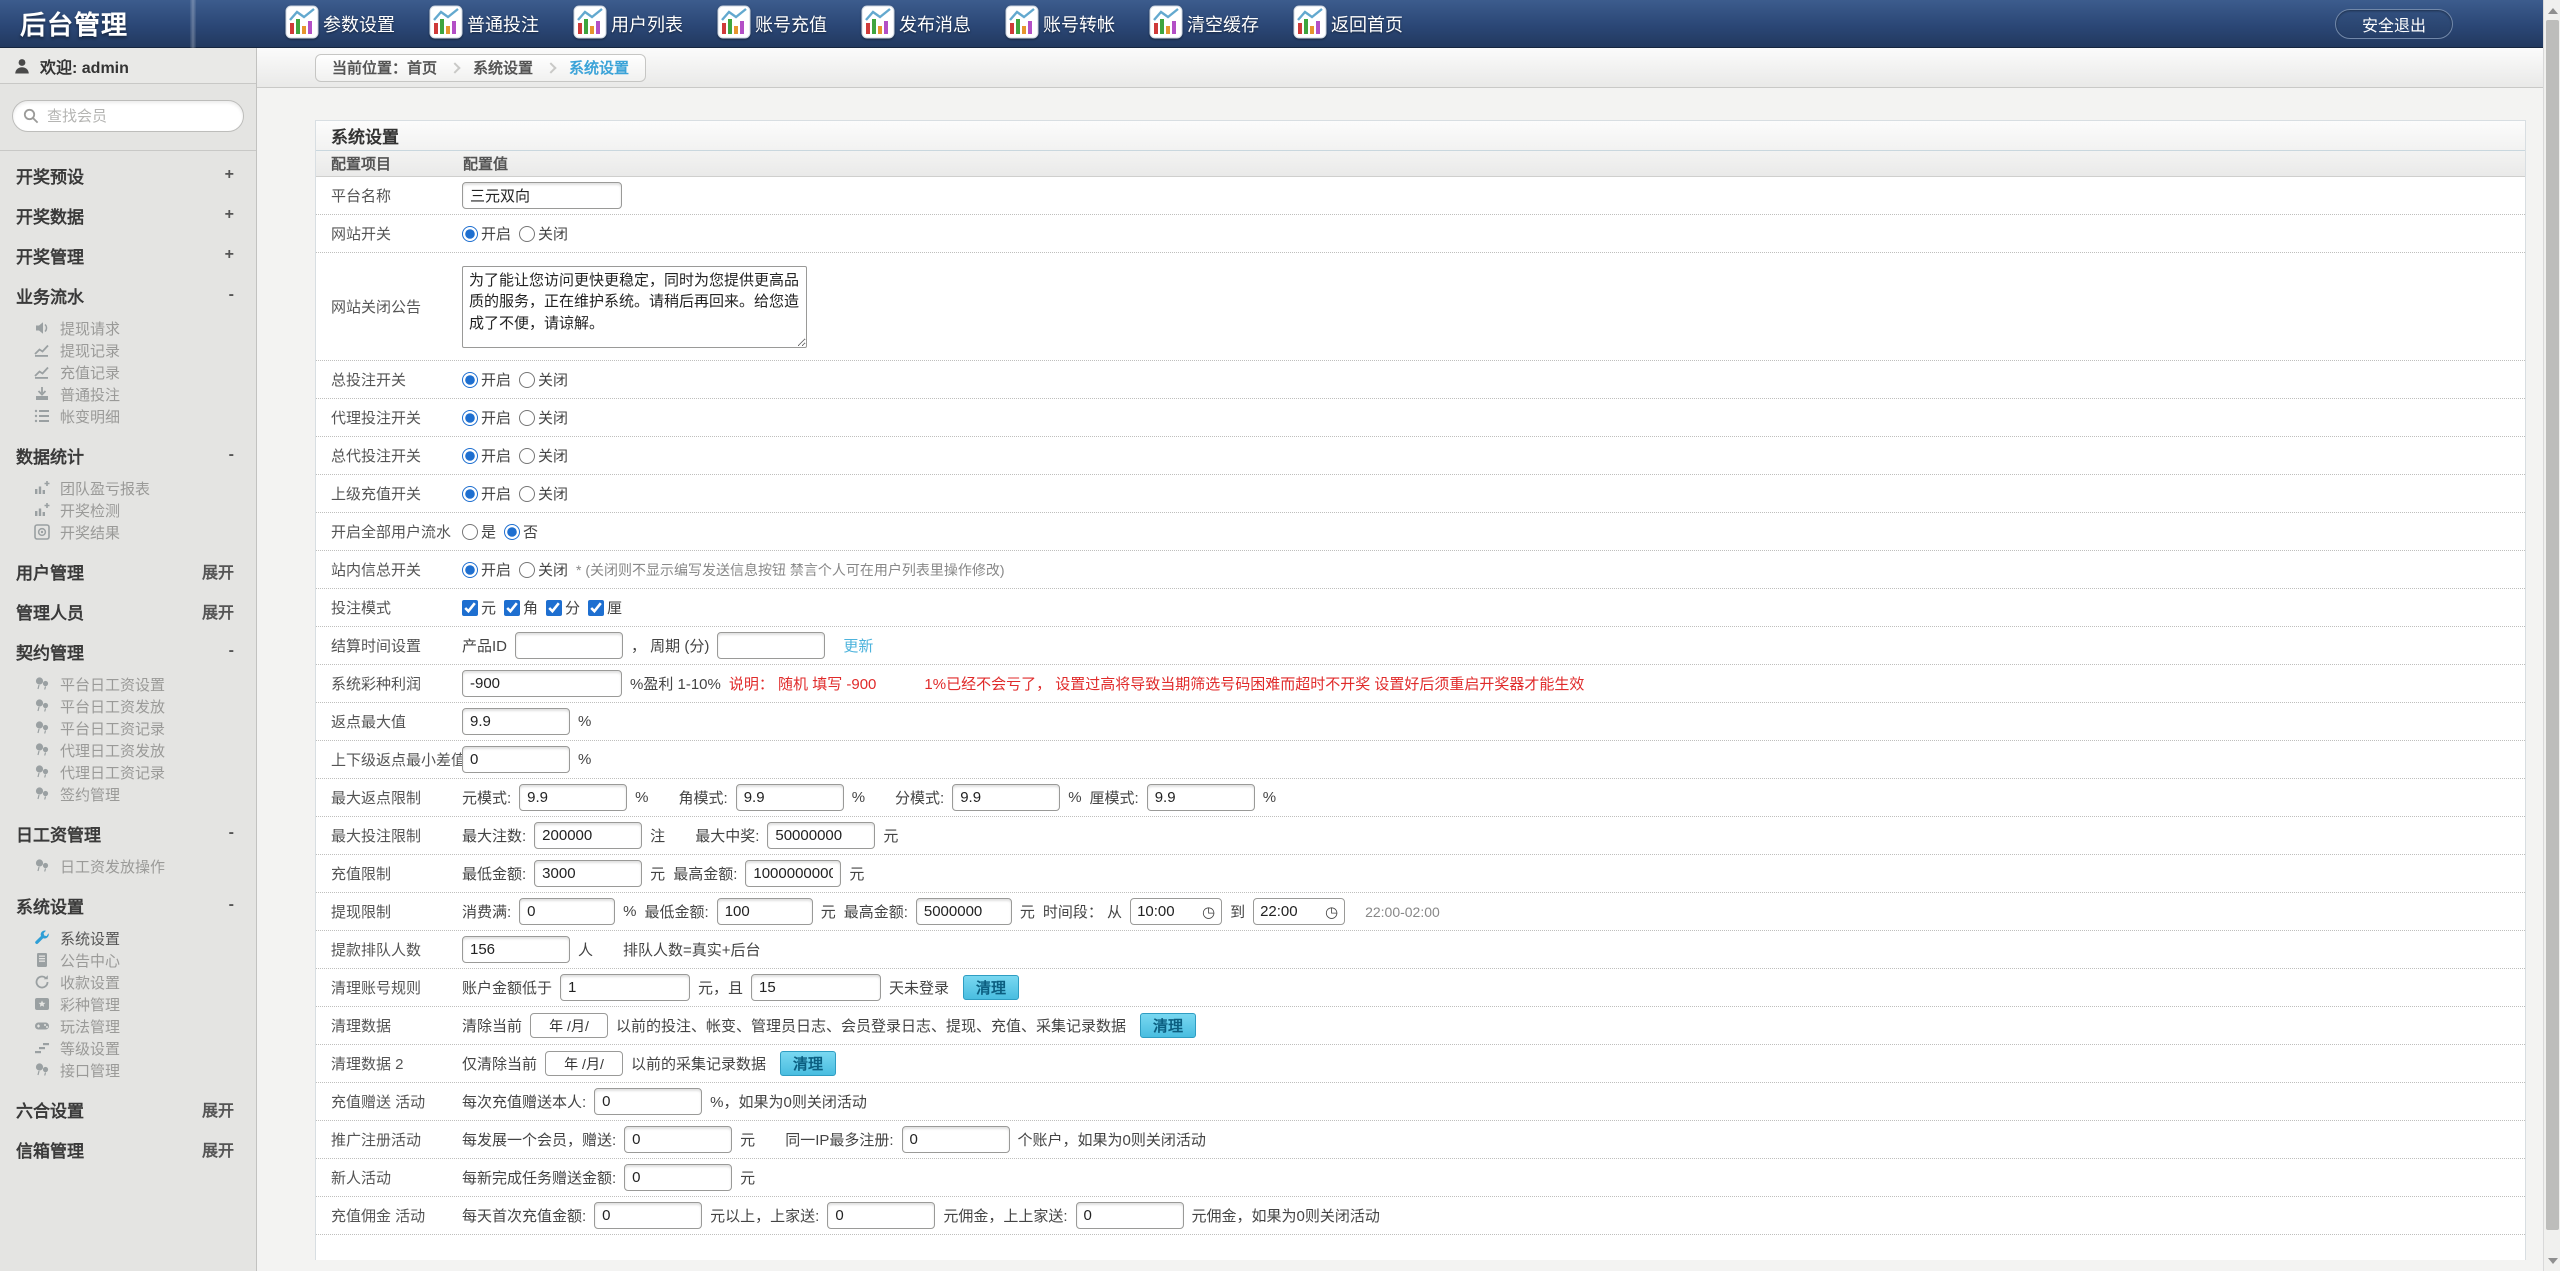 The image size is (2560, 1271). I want to click on sidebar-group-业务流水: 业务流水 -, so click(128, 295).